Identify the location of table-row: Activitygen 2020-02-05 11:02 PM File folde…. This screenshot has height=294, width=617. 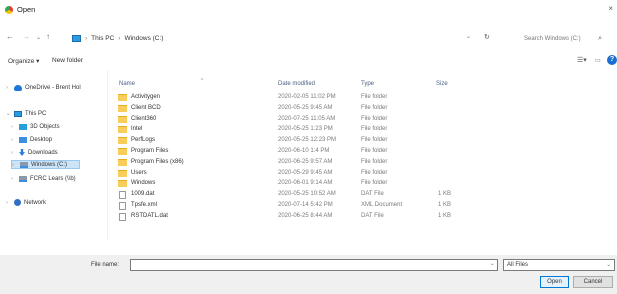
(308, 98).